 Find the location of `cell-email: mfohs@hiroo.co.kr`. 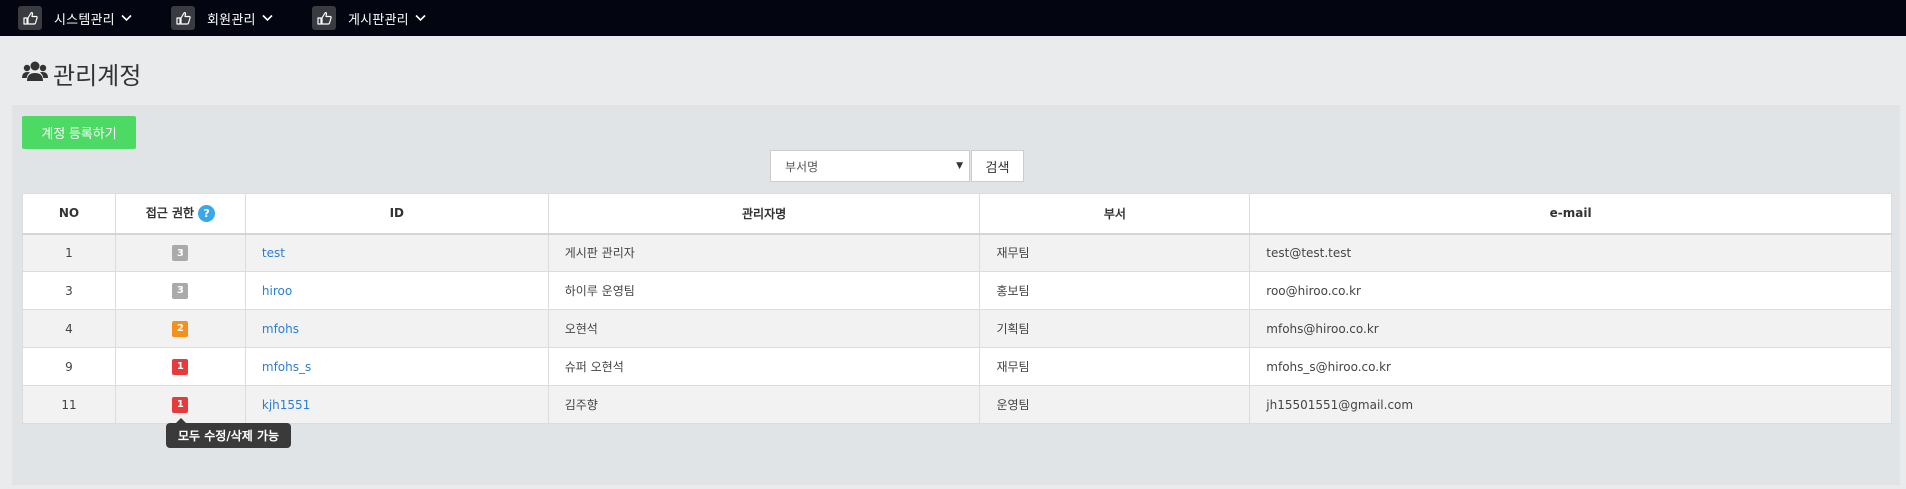

cell-email: mfohs@hiroo.co.kr is located at coordinates (1570, 328).